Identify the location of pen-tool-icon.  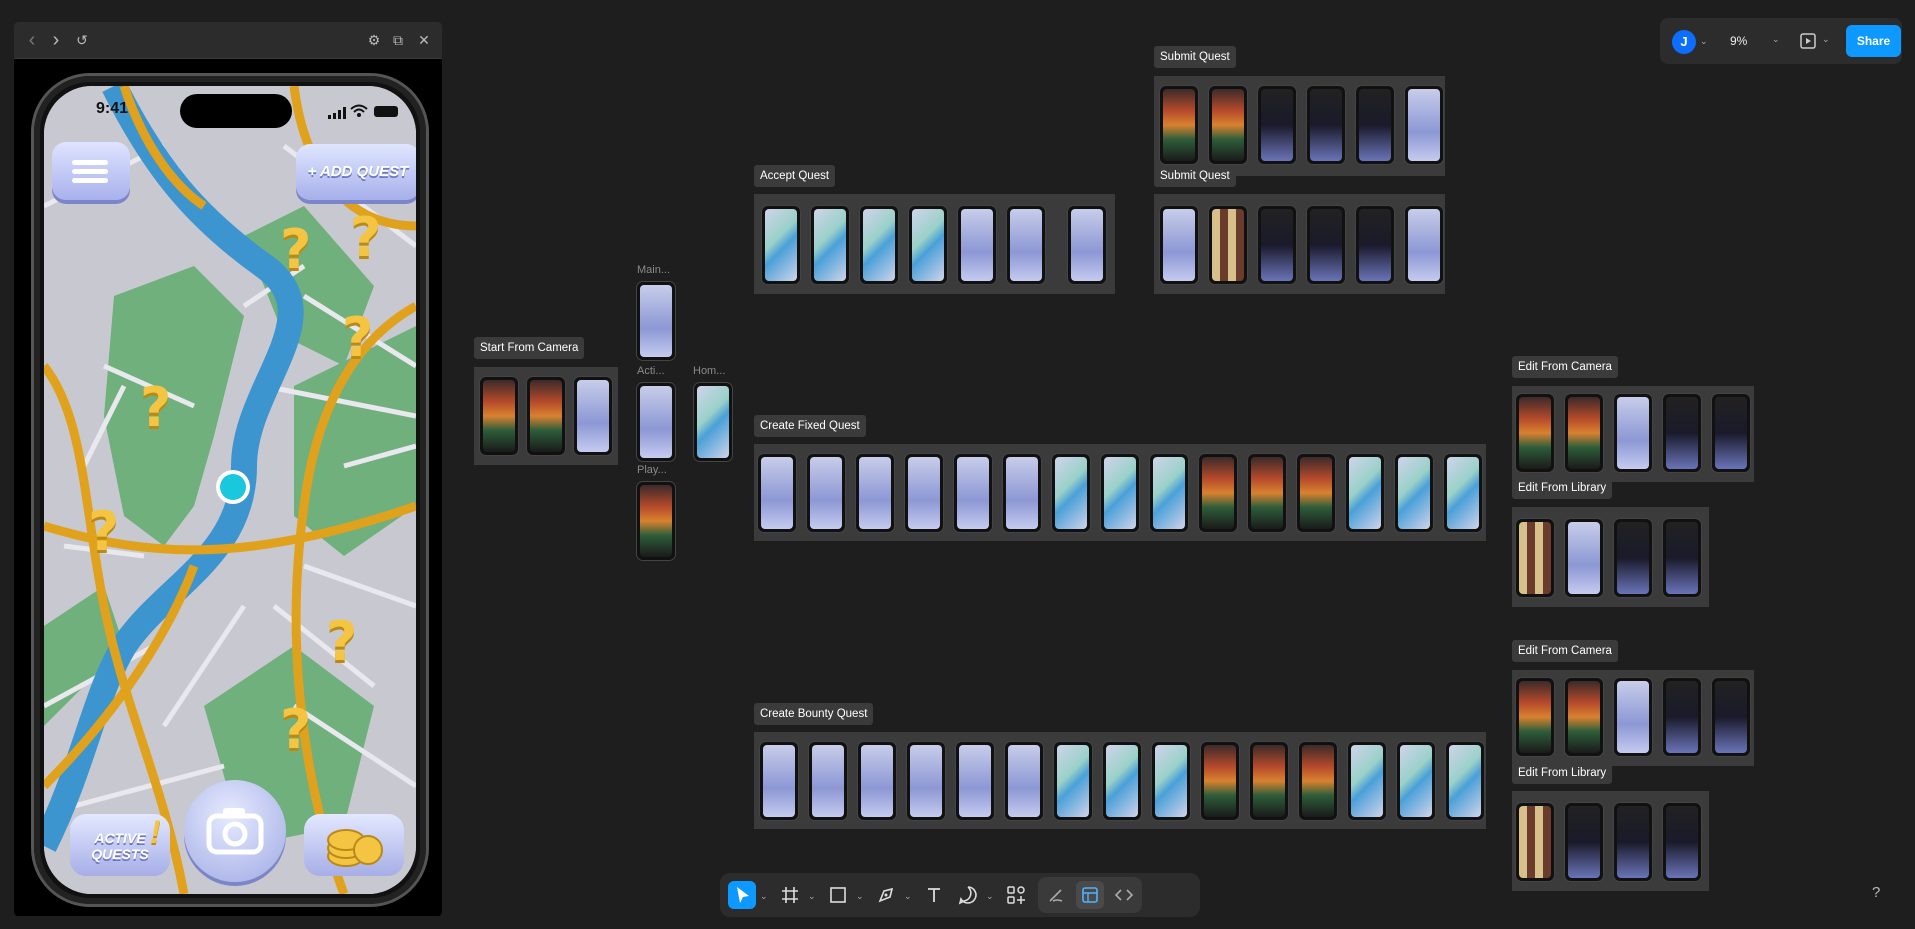
(886, 895).